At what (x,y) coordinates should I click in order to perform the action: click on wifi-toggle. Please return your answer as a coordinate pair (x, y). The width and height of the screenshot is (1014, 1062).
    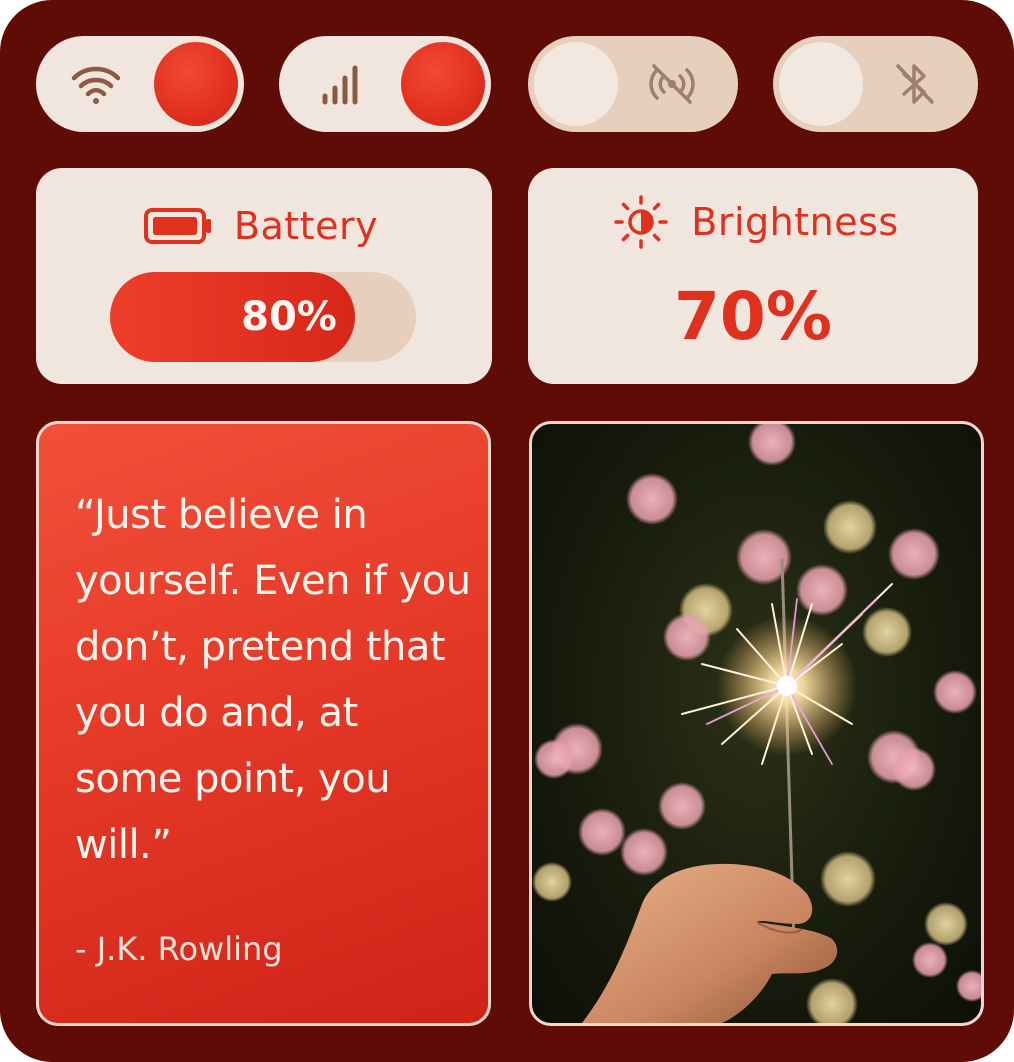
    Looking at the image, I should click on (140, 84).